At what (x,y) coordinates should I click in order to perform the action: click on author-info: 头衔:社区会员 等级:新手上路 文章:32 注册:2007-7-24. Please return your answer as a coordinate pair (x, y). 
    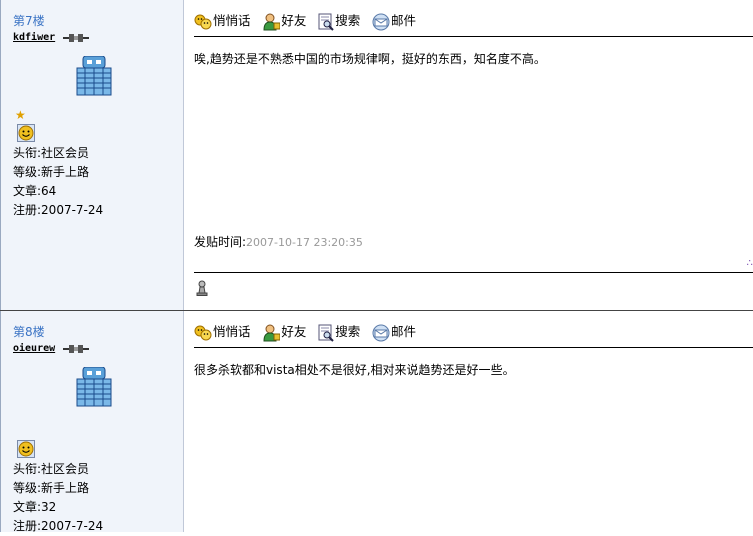
    Looking at the image, I should click on (58, 498).